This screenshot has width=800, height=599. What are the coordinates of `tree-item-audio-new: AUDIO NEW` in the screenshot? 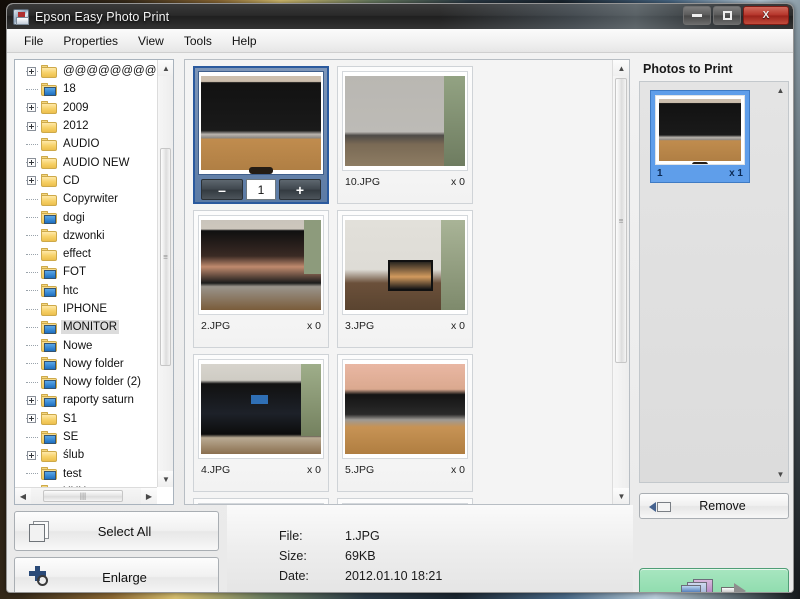 It's located at (86, 162).